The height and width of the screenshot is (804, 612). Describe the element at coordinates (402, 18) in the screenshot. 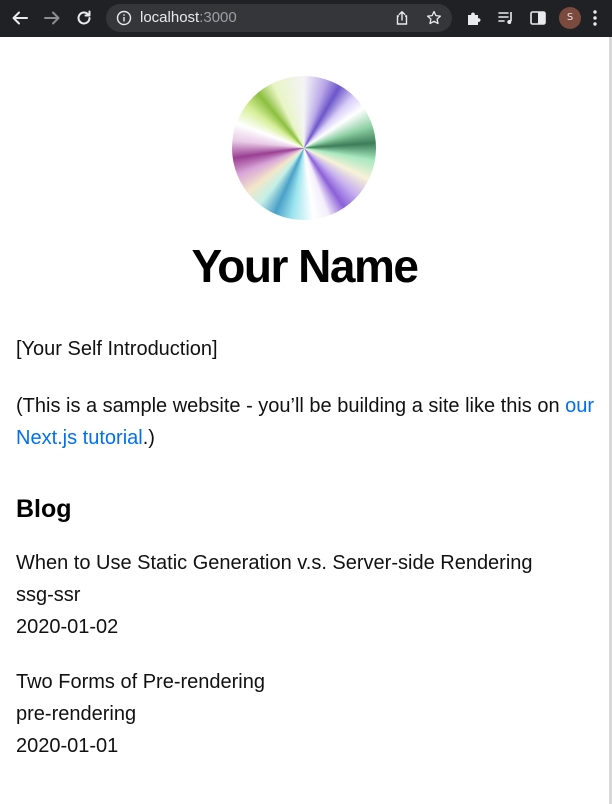

I see `share-icon` at that location.